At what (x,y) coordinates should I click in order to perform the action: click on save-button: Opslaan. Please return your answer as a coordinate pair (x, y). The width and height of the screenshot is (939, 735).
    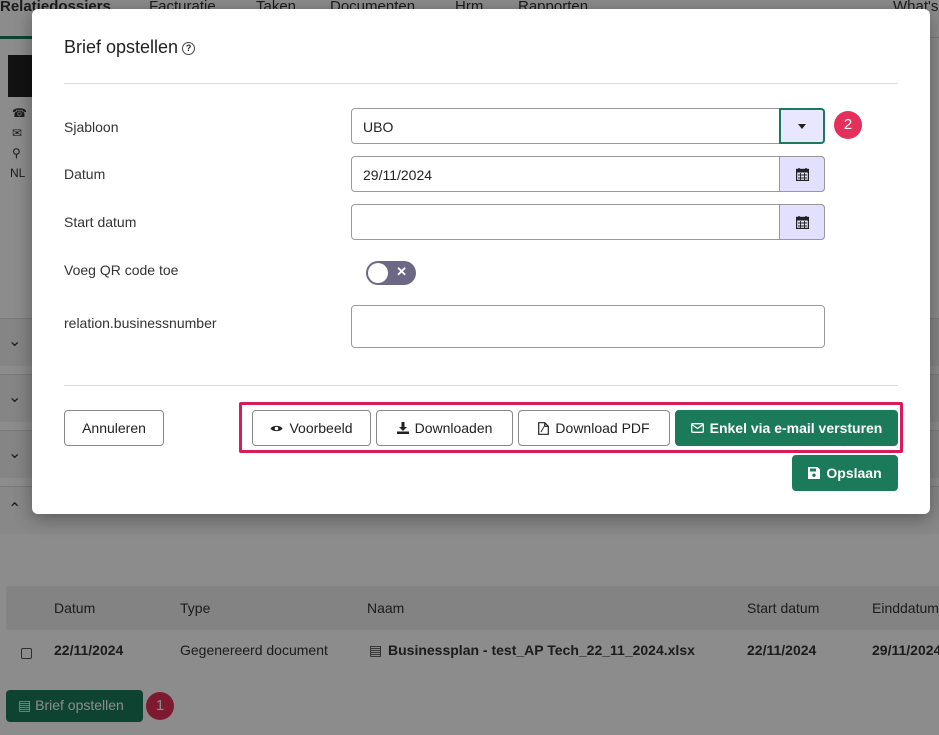
    Looking at the image, I should click on (845, 473).